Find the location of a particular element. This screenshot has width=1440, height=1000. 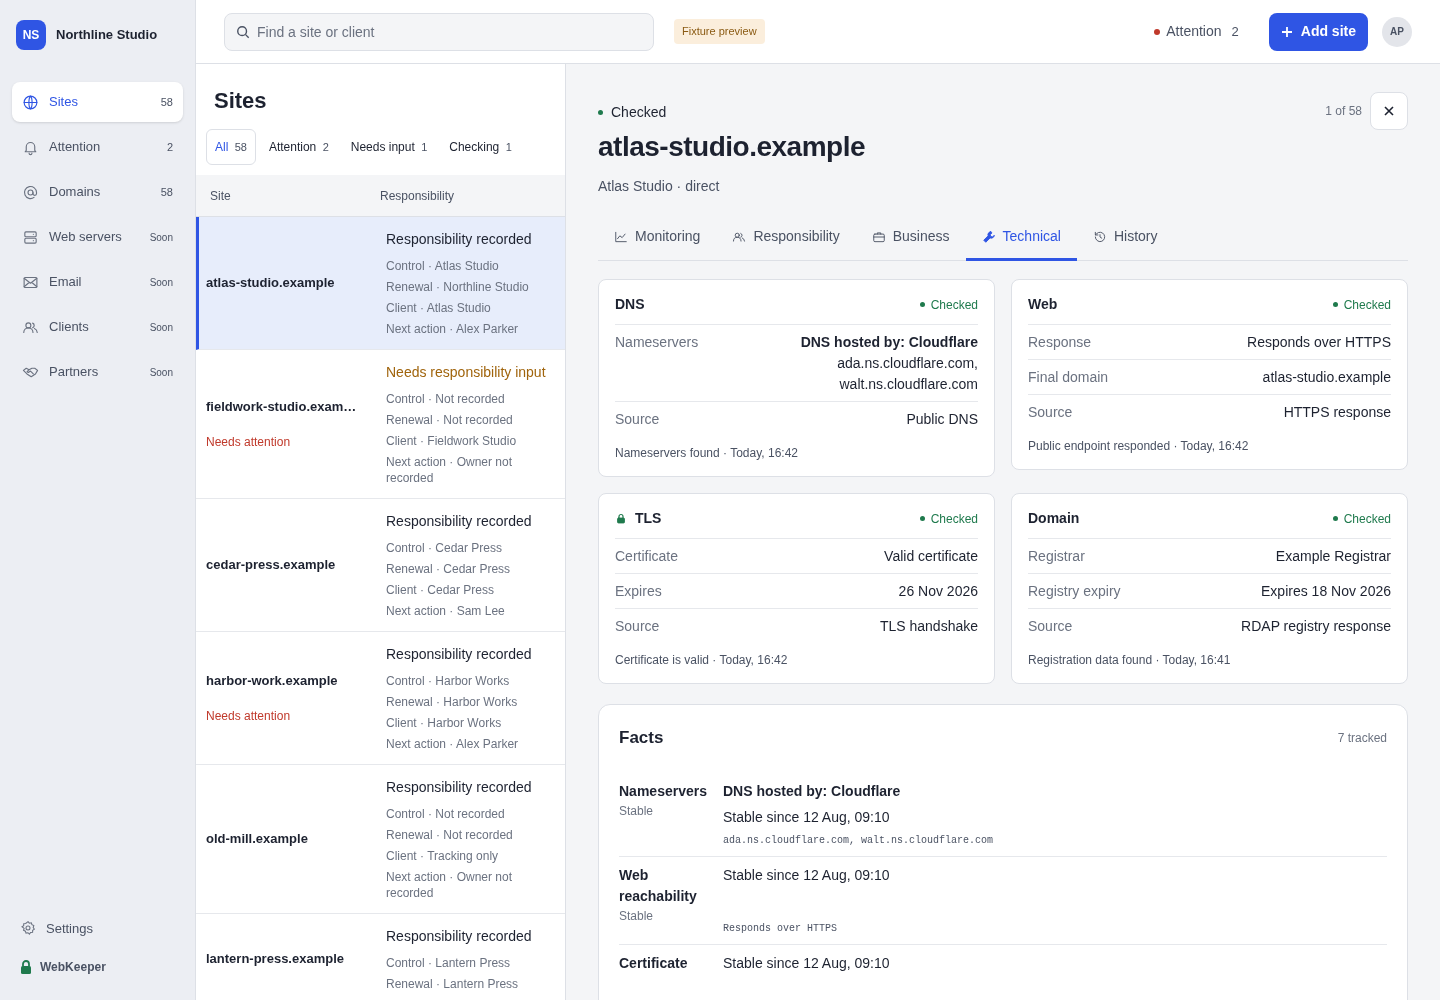

user-avatar: AP is located at coordinates (1397, 31).